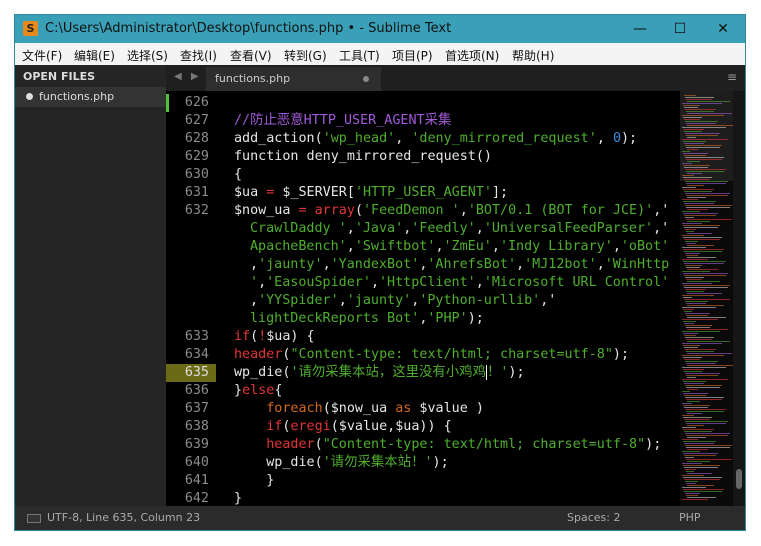  What do you see at coordinates (423, 193) in the screenshot?
I see `code-line: 631 $ua = $_SERVER['HTTP_USER_AGENT'];` at bounding box center [423, 193].